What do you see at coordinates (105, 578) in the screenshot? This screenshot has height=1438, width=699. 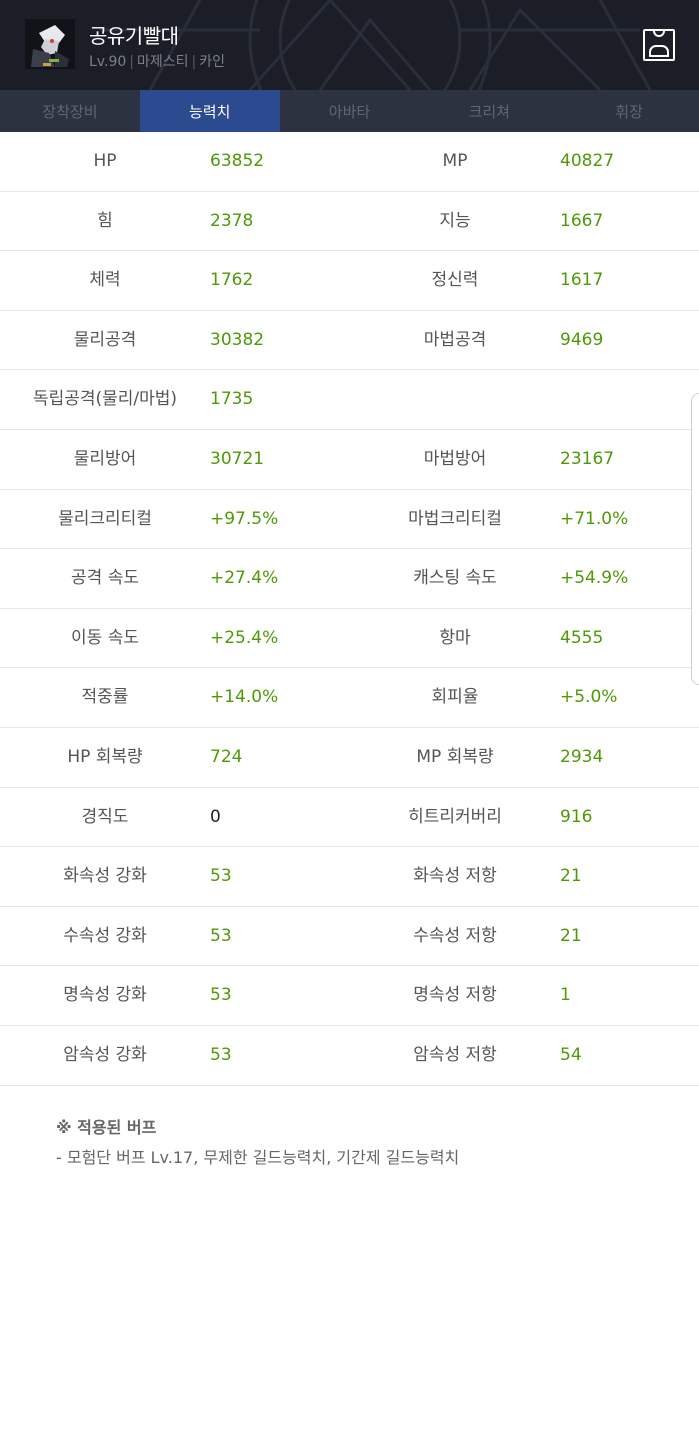 I see `stat-label: 공격 속도` at bounding box center [105, 578].